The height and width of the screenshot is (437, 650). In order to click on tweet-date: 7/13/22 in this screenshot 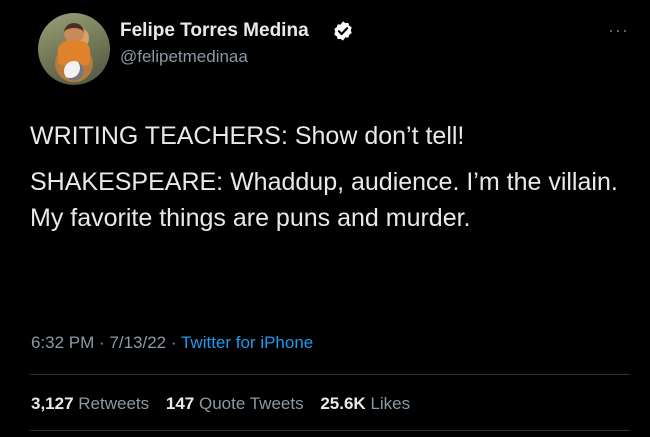, I will do `click(137, 342)`.